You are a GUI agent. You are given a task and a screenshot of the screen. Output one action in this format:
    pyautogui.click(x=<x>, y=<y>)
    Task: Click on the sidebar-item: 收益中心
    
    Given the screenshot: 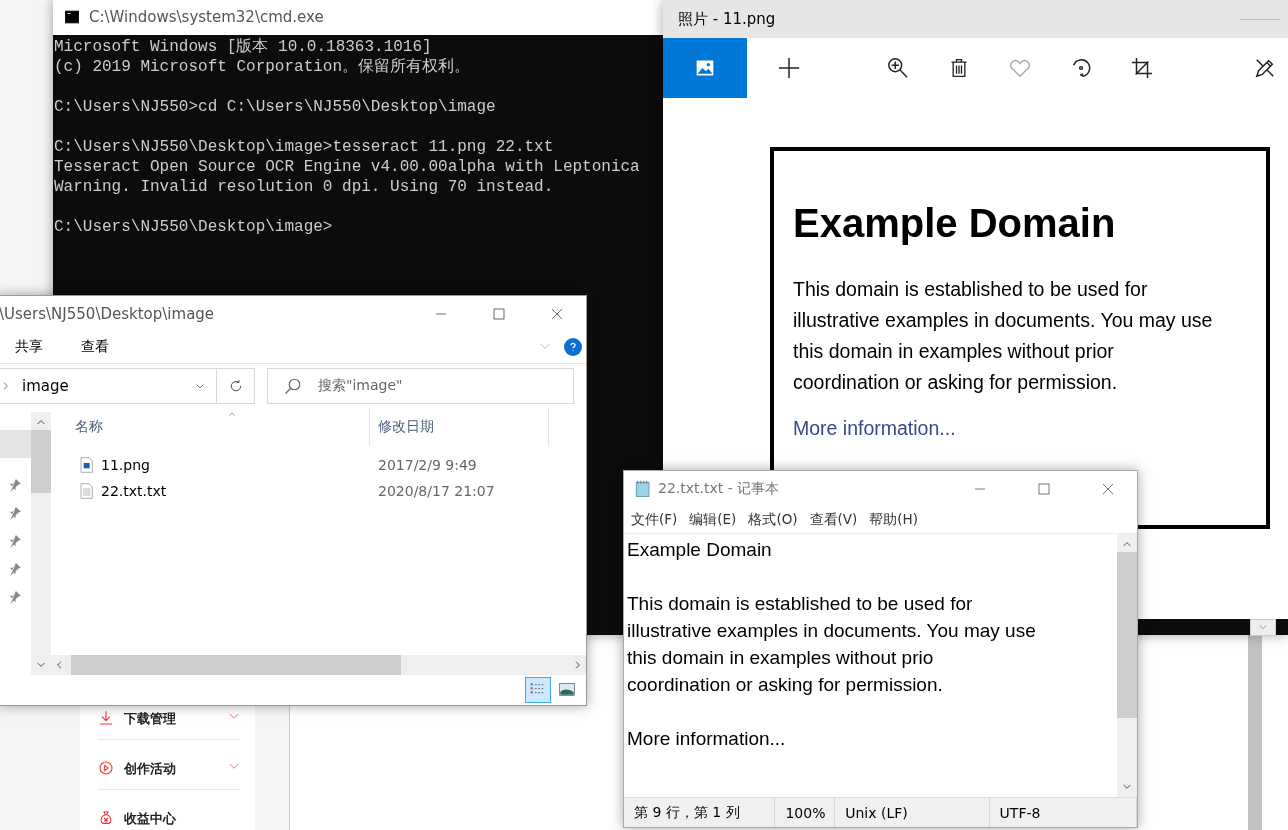 What is the action you would take?
    pyautogui.click(x=169, y=818)
    